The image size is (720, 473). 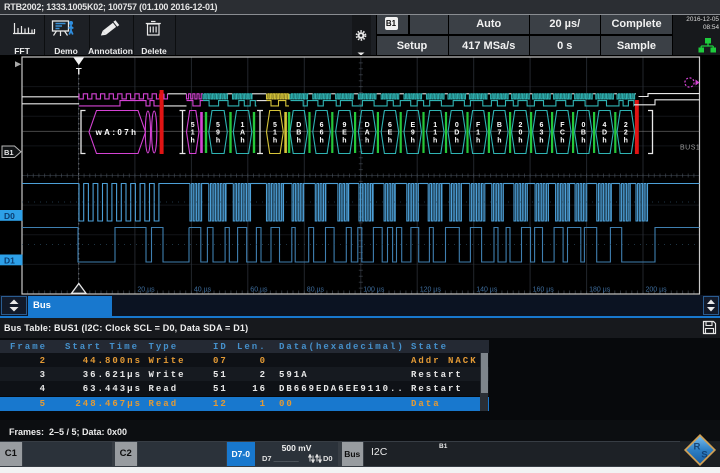 I want to click on svg-text: 160 µs, so click(x=544, y=290).